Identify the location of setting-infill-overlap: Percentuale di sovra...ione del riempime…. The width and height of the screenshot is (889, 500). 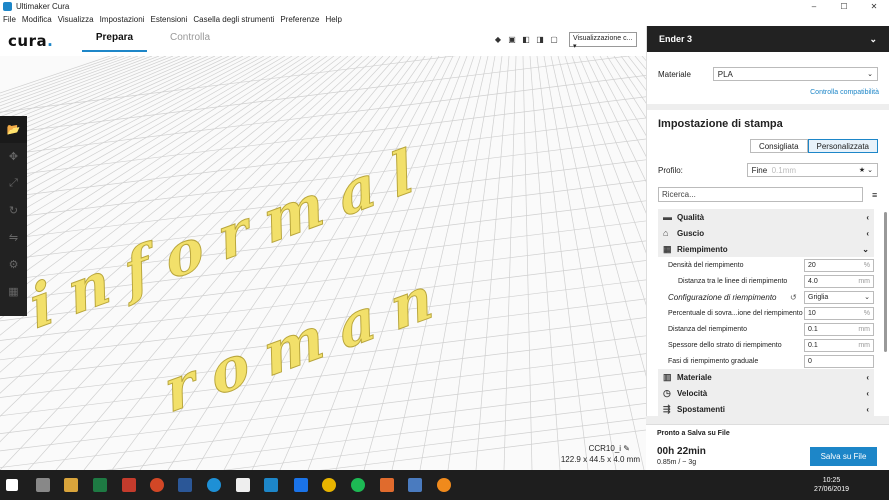
(766, 313).